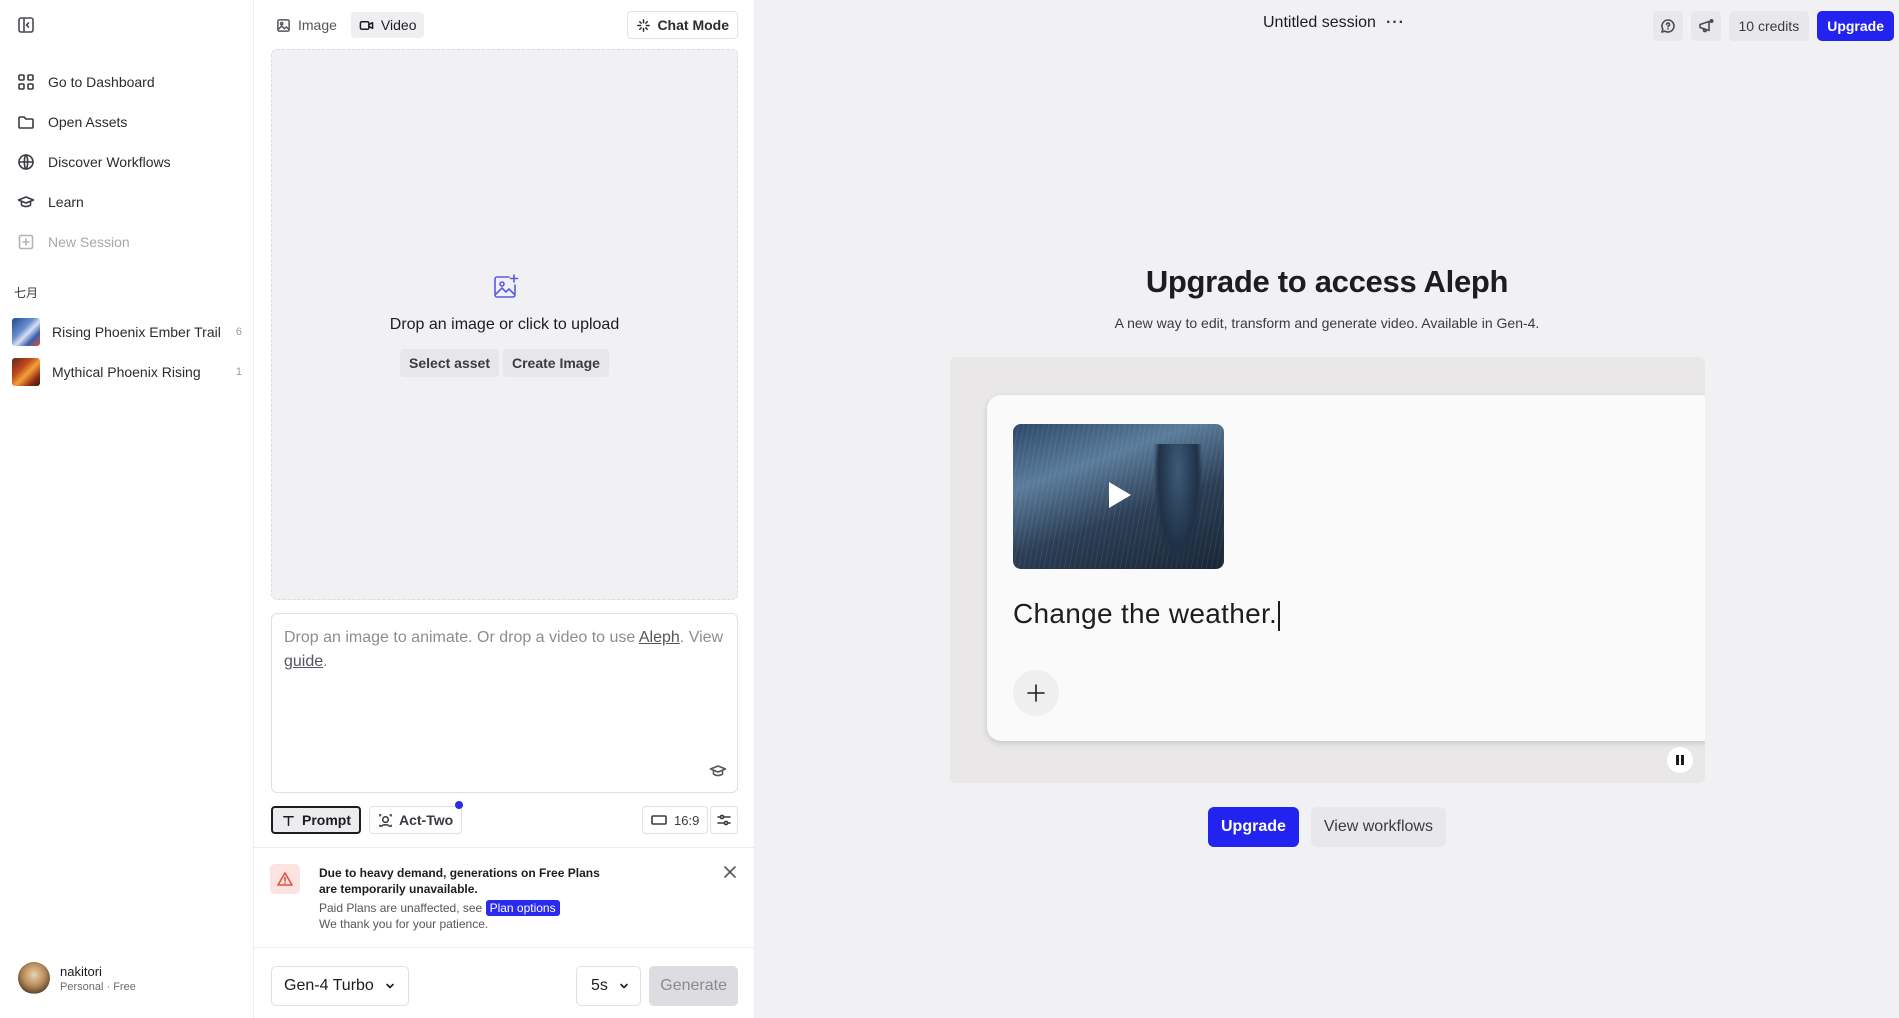 Image resolution: width=1899 pixels, height=1018 pixels. I want to click on grid-icon, so click(26, 82).